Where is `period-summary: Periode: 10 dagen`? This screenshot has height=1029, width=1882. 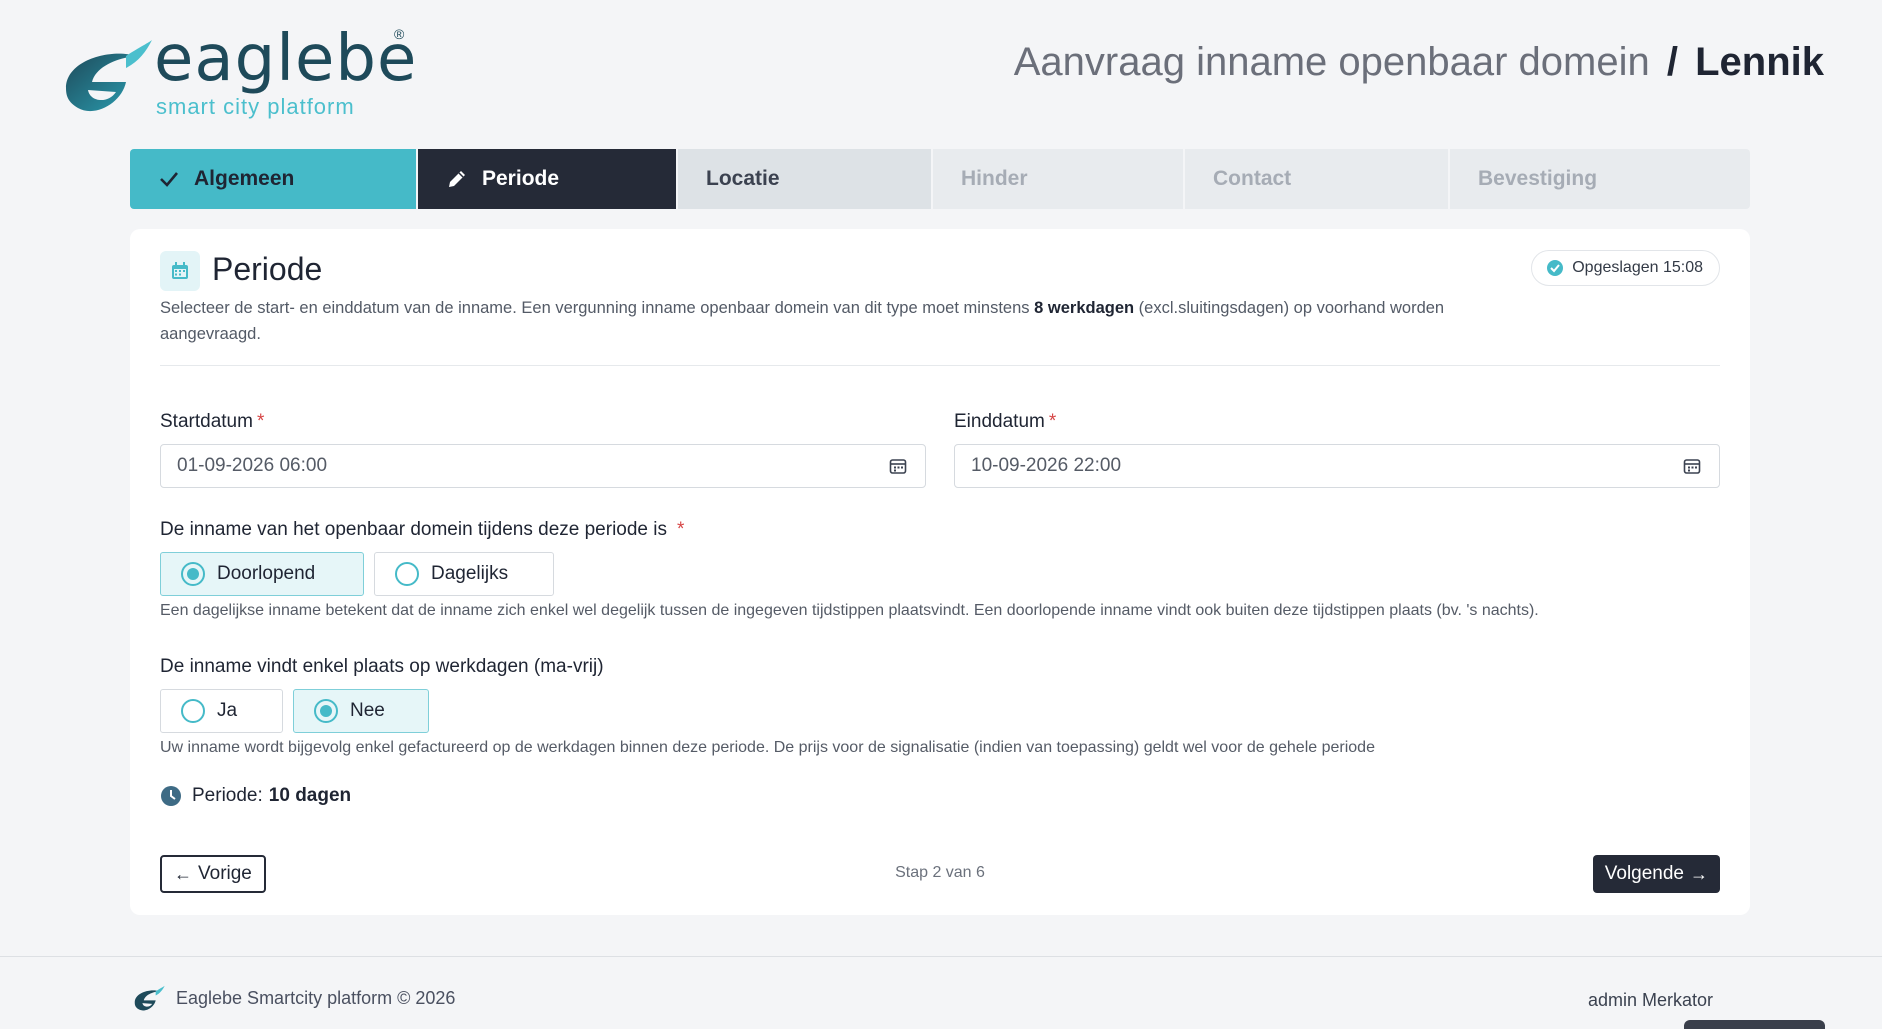 period-summary: Periode: 10 dagen is located at coordinates (255, 796).